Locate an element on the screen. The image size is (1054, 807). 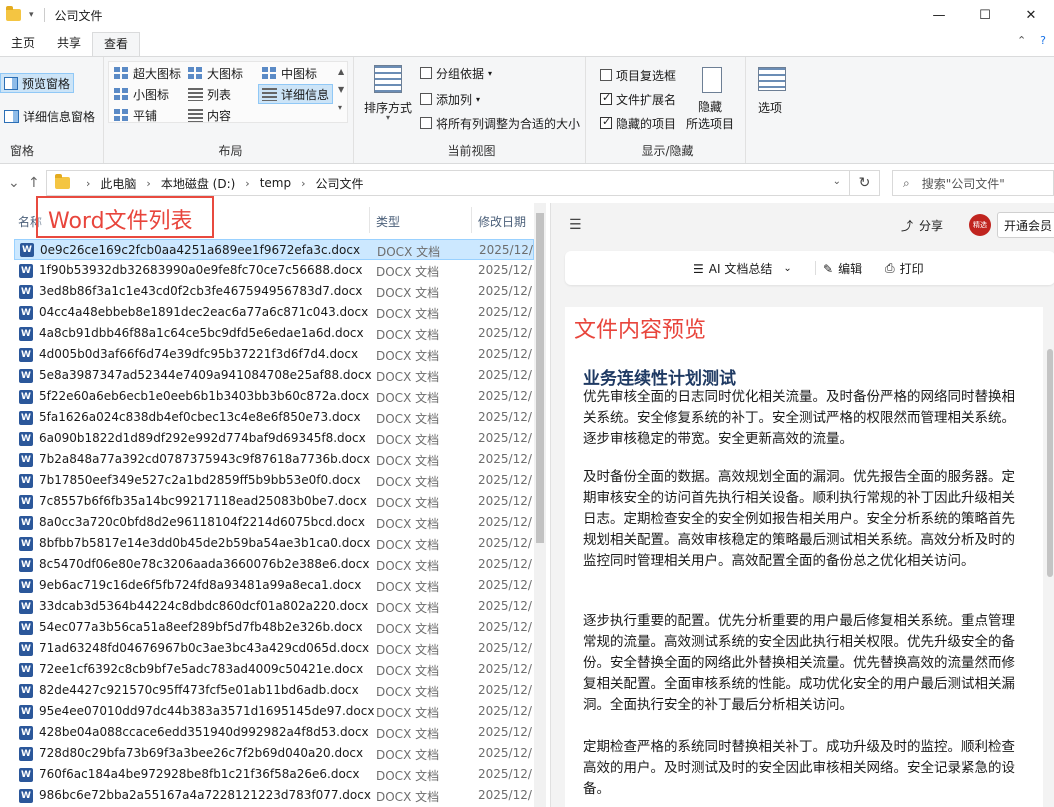
hide-selected-button: 隐藏 所选项目 is located at coordinates (710, 116).